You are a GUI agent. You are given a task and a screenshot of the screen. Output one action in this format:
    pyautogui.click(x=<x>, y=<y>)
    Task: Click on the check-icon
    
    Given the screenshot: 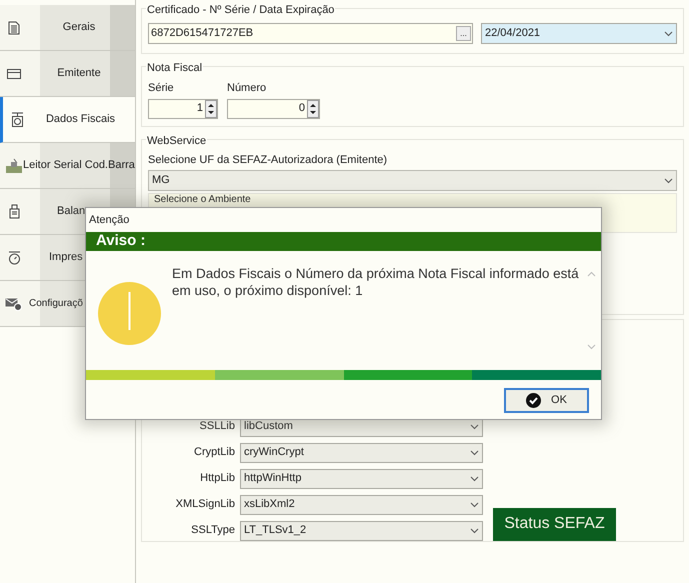 What is the action you would take?
    pyautogui.click(x=534, y=400)
    